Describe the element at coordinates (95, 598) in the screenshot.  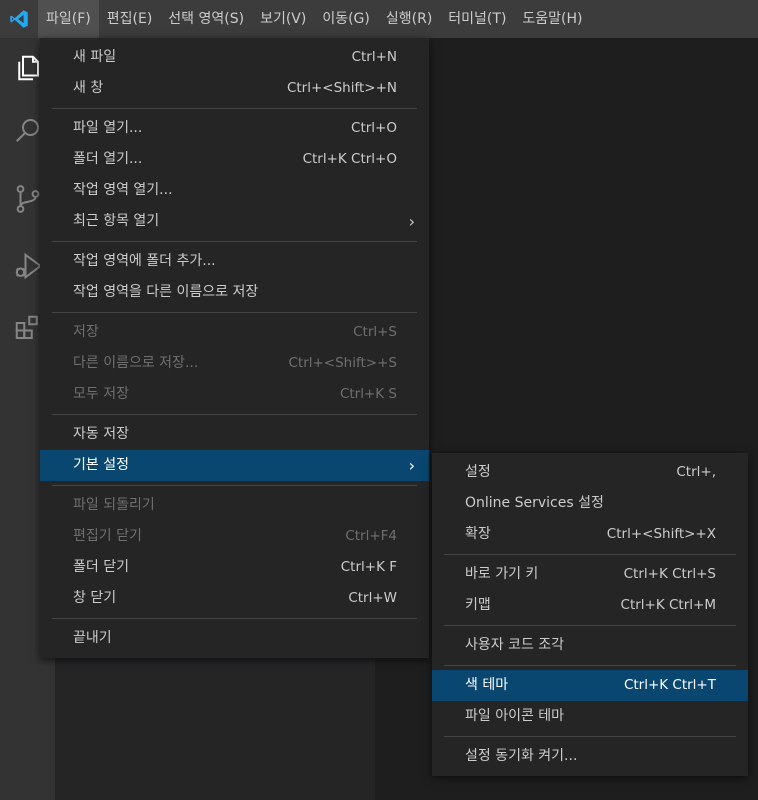
I see `menu-item-label: 창 닫기` at that location.